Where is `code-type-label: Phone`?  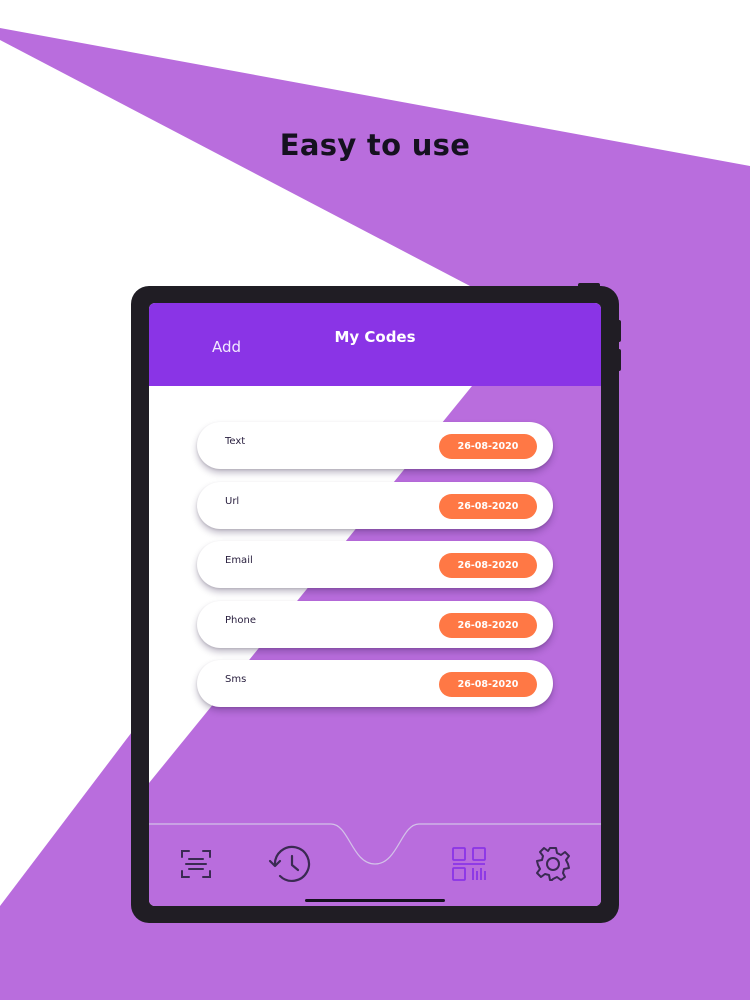 code-type-label: Phone is located at coordinates (240, 620).